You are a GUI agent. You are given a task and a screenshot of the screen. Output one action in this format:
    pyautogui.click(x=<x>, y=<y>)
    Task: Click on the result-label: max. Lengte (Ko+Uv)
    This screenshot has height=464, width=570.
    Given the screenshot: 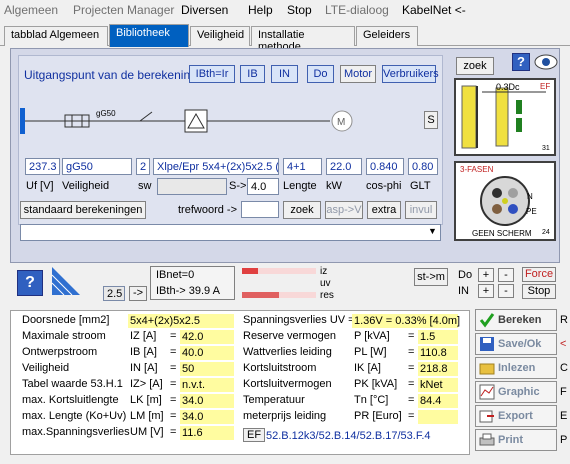 What is the action you would take?
    pyautogui.click(x=74, y=416)
    